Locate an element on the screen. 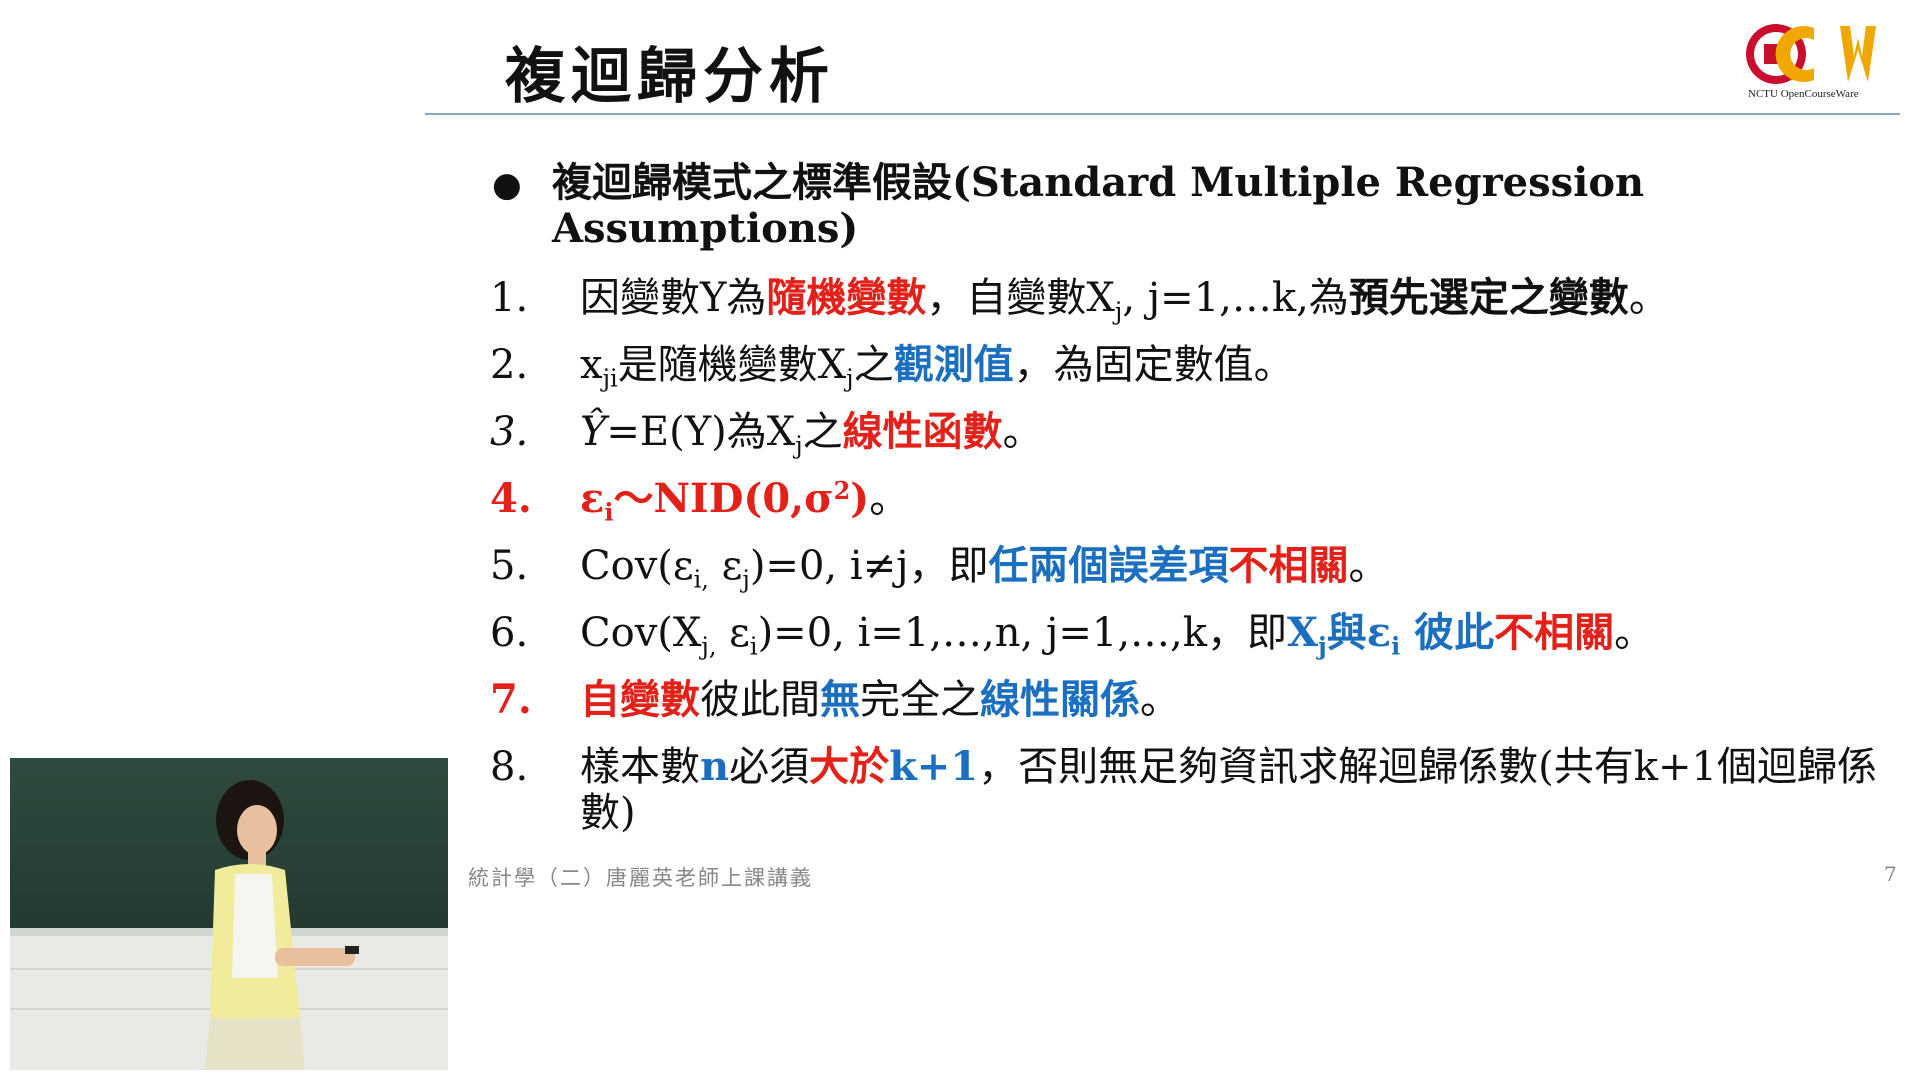 This screenshot has height=1080, width=1920. assumption-item-5: 5. Cov(εi, εj)=0, i≠j，即任兩個誤差項不相關。 is located at coordinates (939, 568).